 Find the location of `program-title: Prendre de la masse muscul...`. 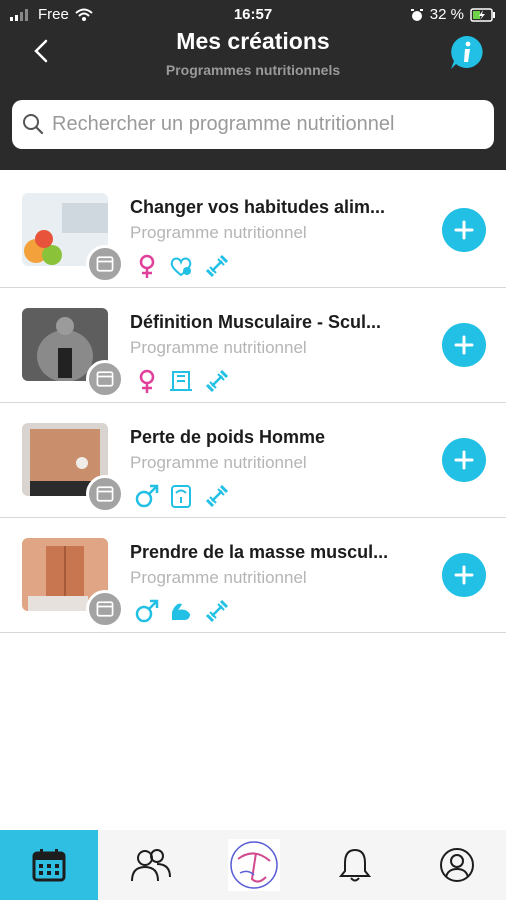

program-title: Prendre de la masse muscul... is located at coordinates (259, 552).